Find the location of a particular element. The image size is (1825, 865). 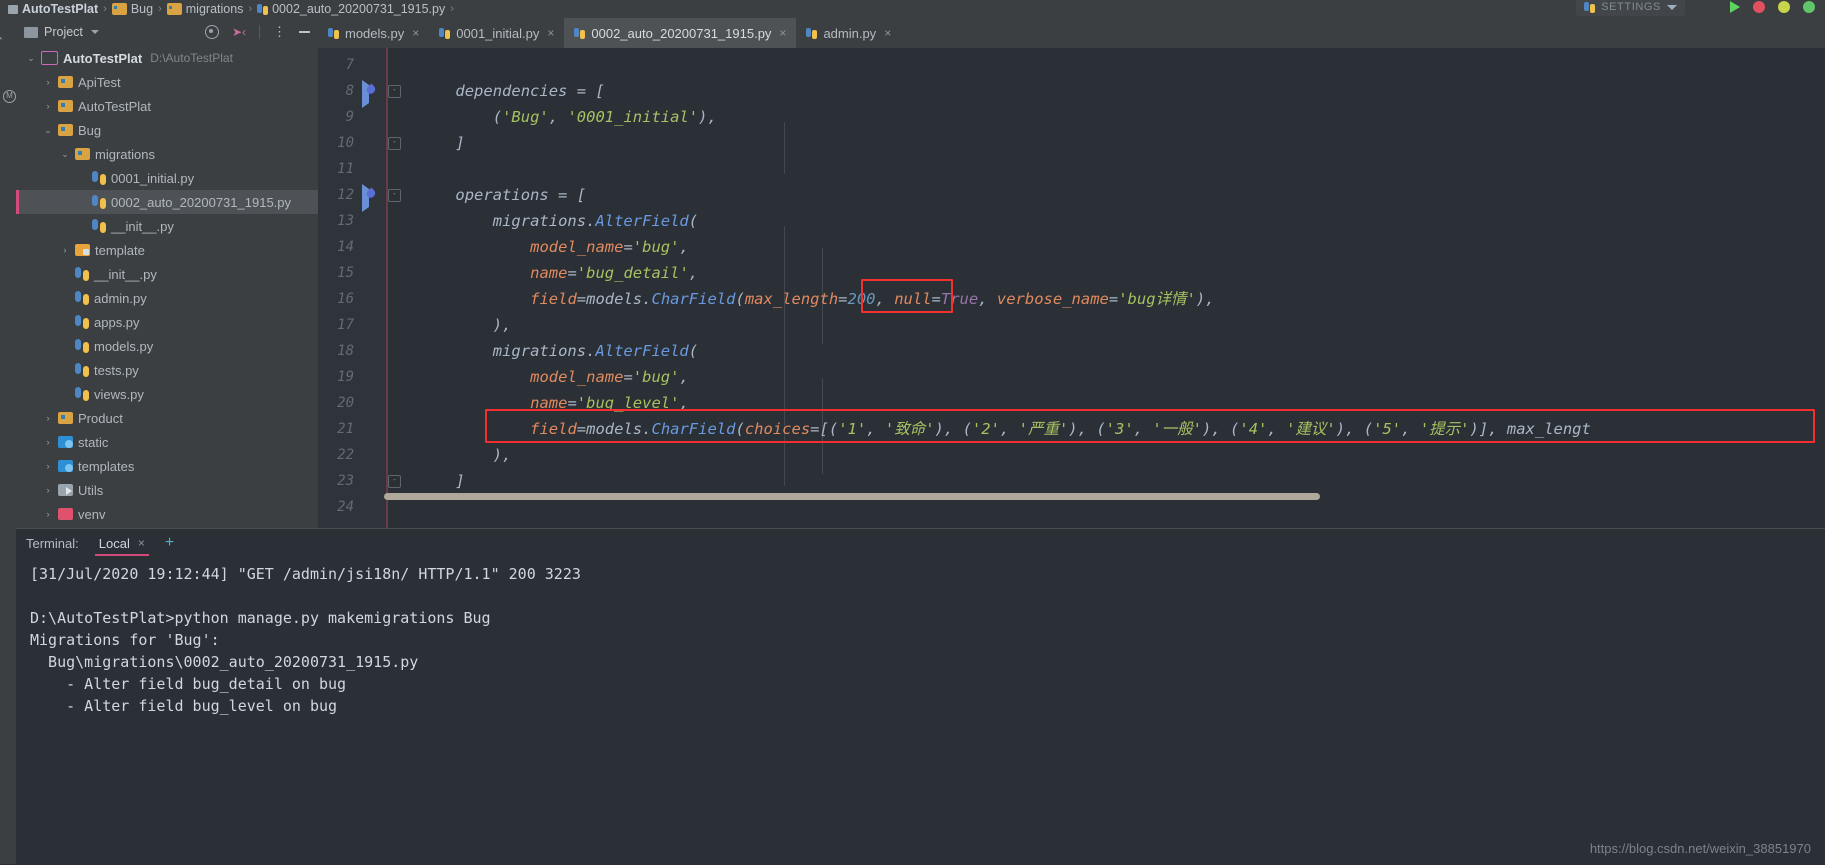

tree-row: ⌄ AutoTestPlat D:\AutoTestPlat is located at coordinates (167, 58).